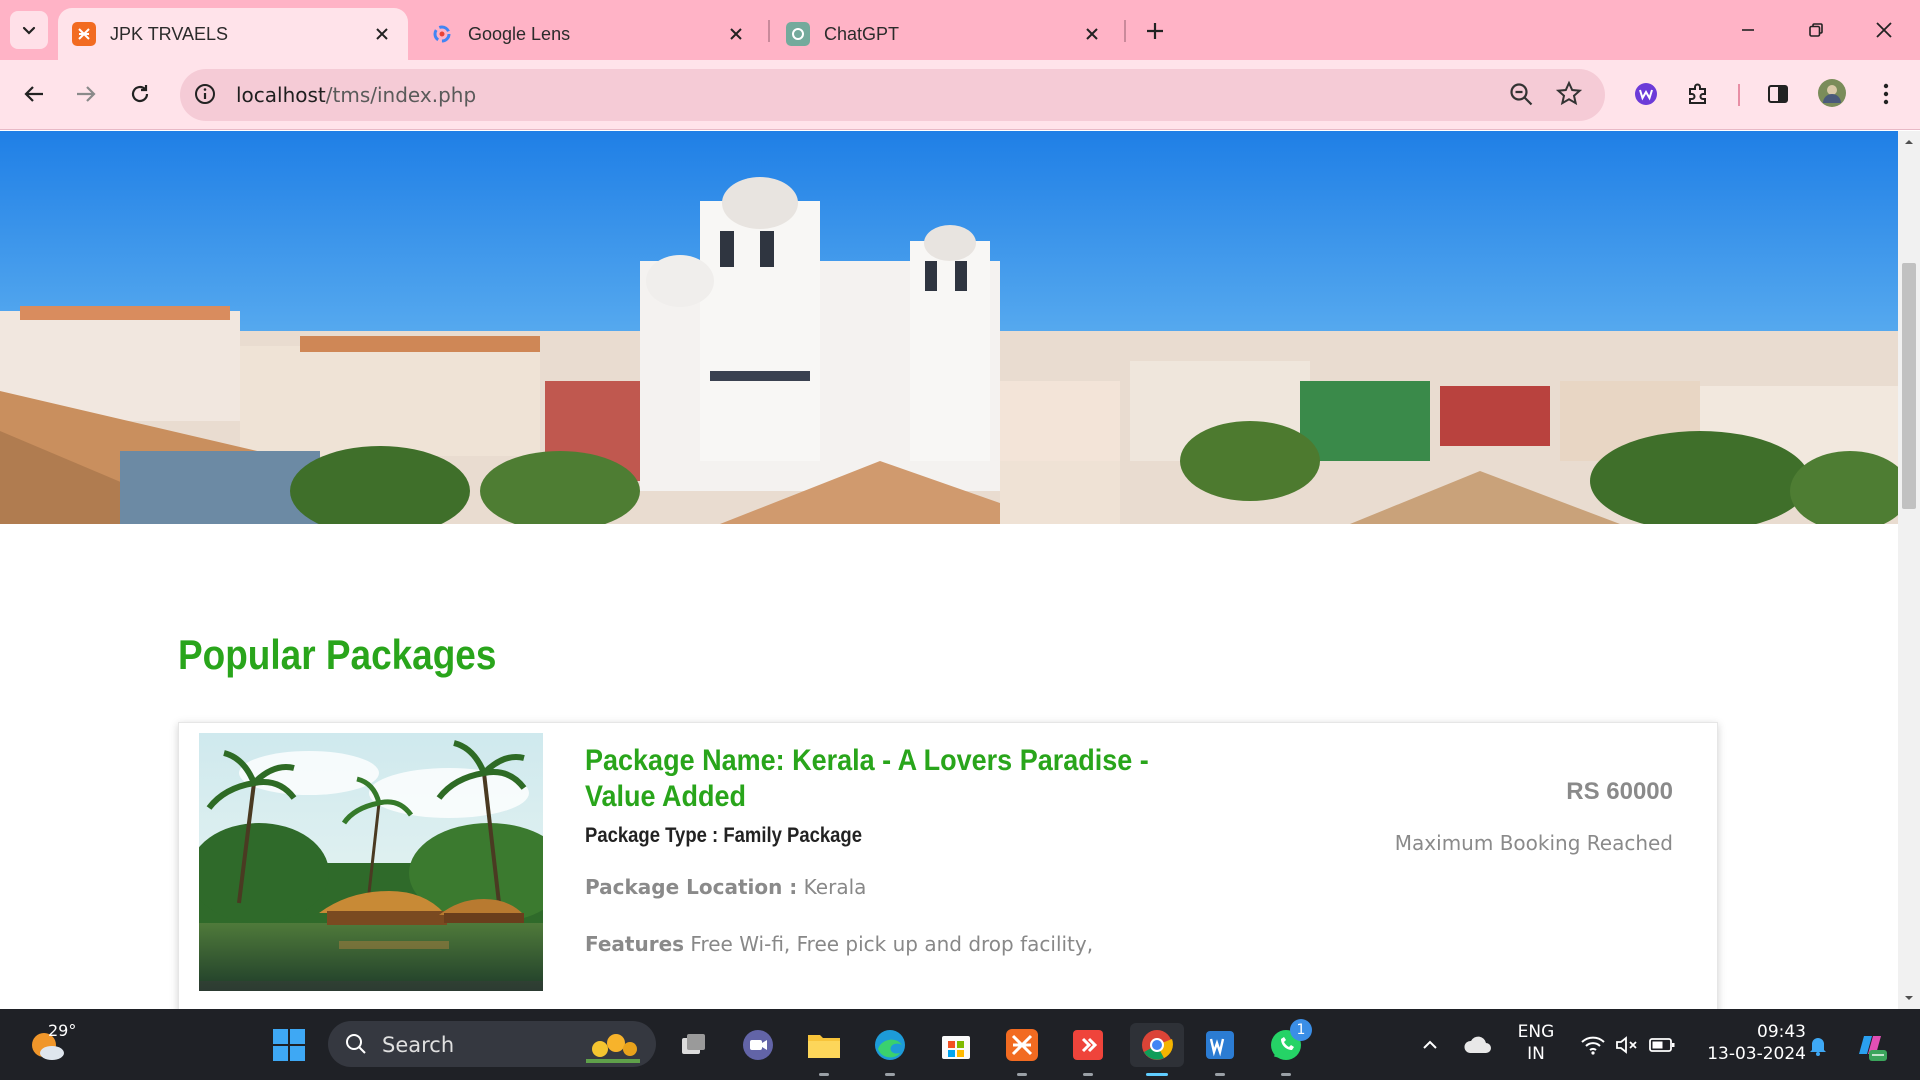  What do you see at coordinates (371, 862) in the screenshot?
I see `package-image` at bounding box center [371, 862].